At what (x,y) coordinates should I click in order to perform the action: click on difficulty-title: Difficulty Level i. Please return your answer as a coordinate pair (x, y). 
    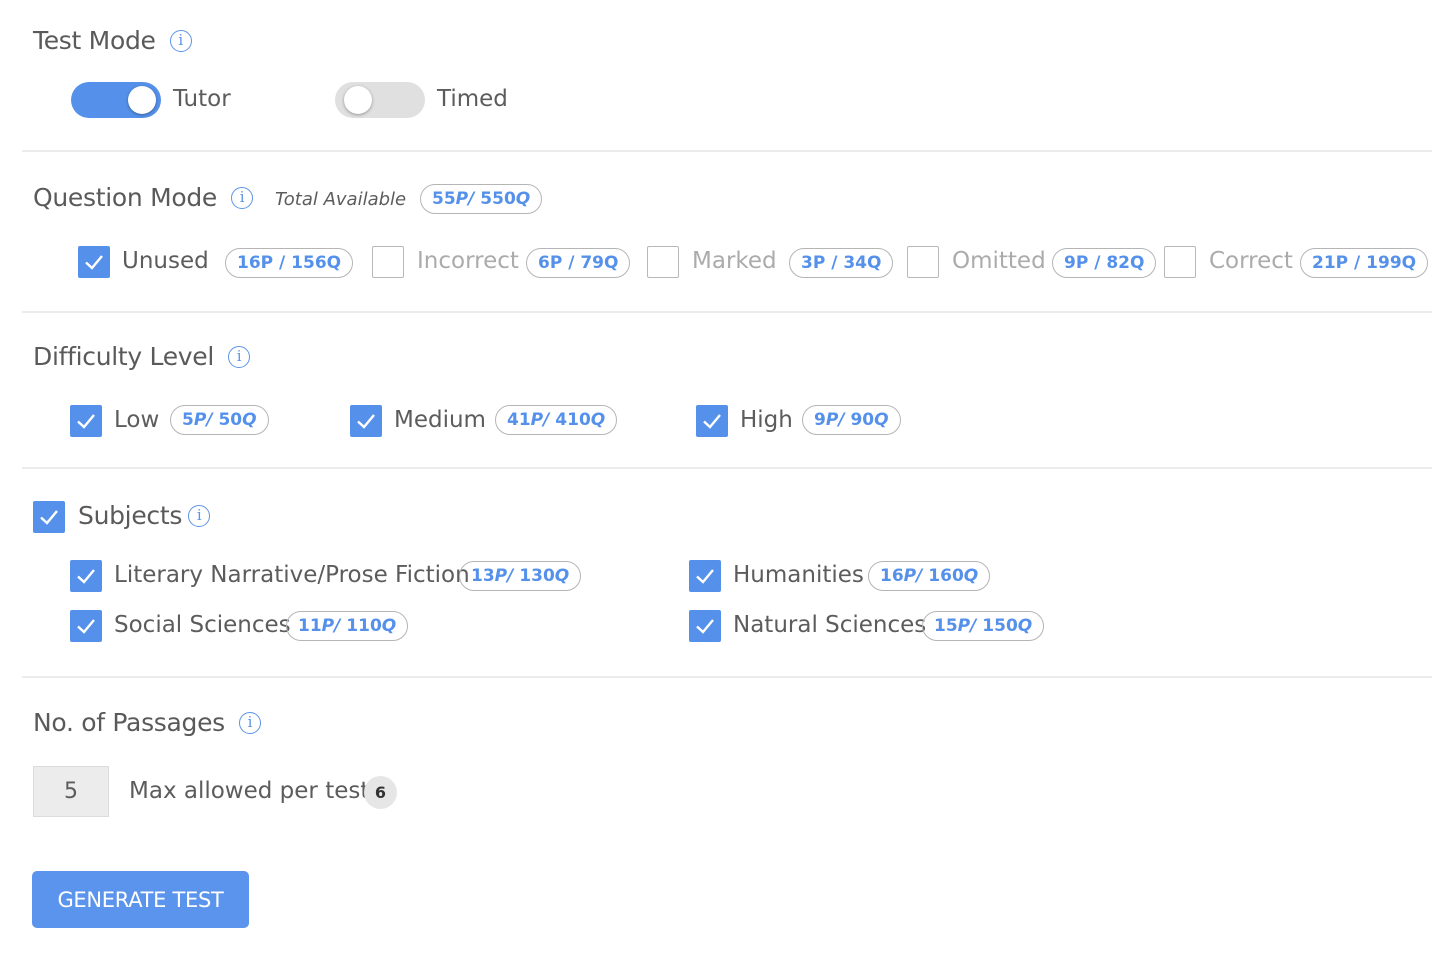
    Looking at the image, I should click on (142, 356).